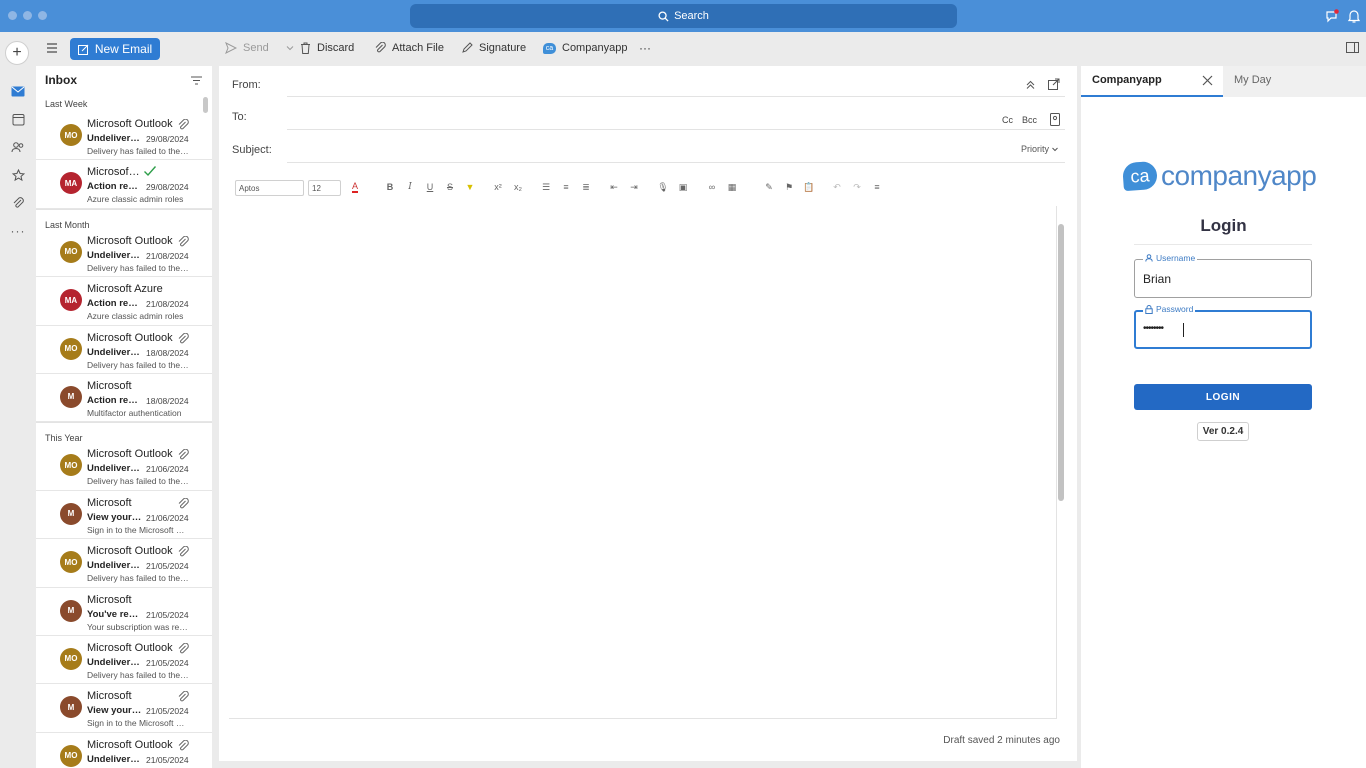  Describe the element at coordinates (676, 129) in the screenshot. I see `to-field` at that location.